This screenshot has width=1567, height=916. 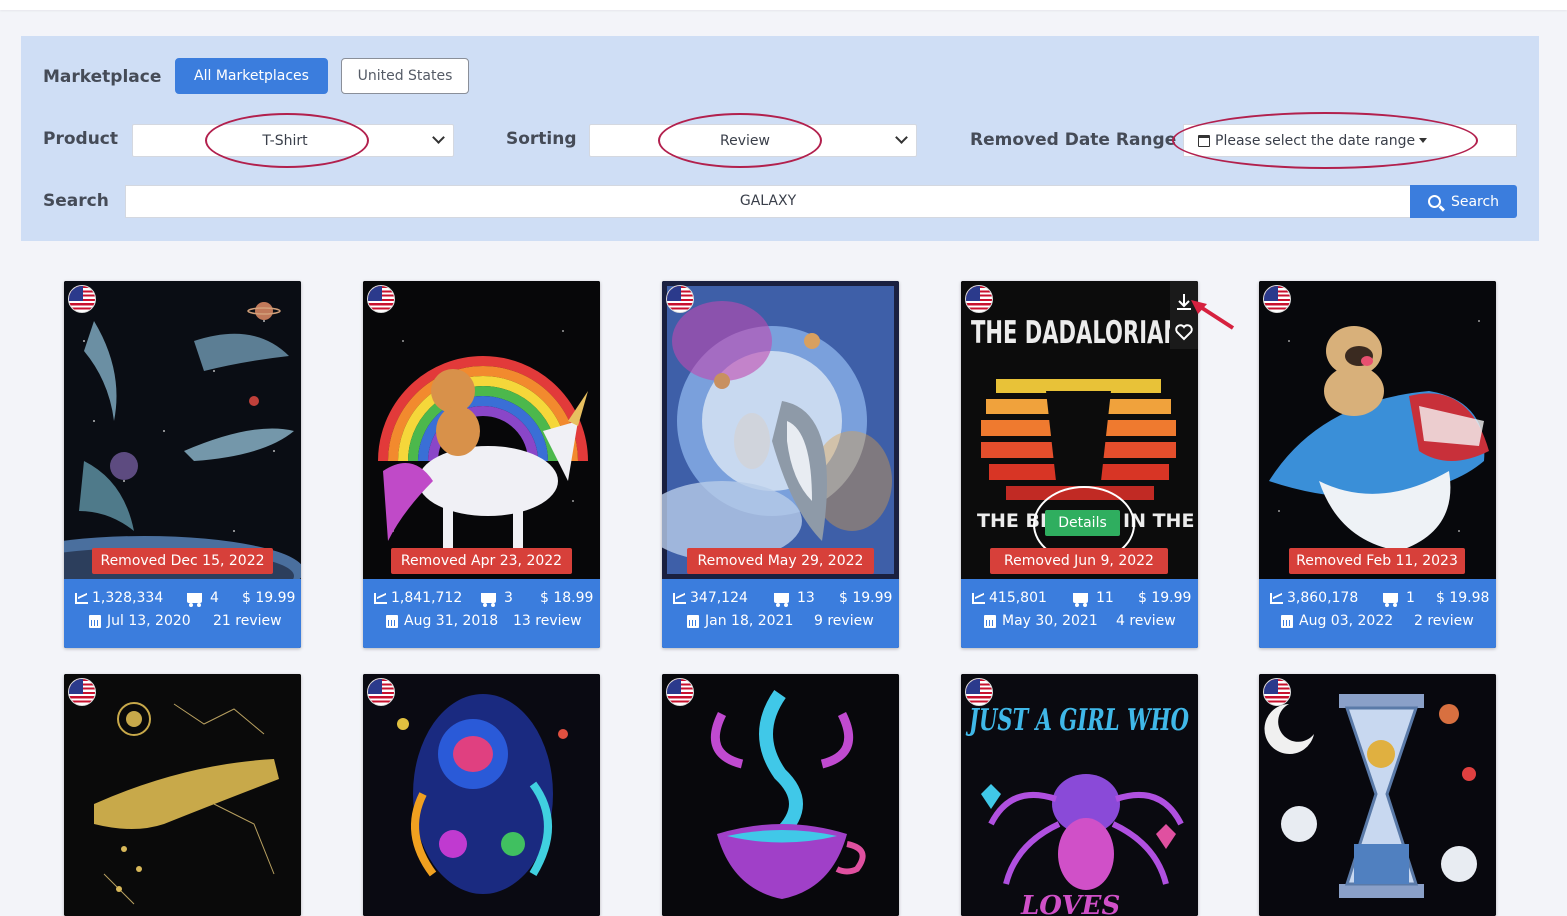 What do you see at coordinates (1073, 140) in the screenshot?
I see `date-range-label: Removed Date Range` at bounding box center [1073, 140].